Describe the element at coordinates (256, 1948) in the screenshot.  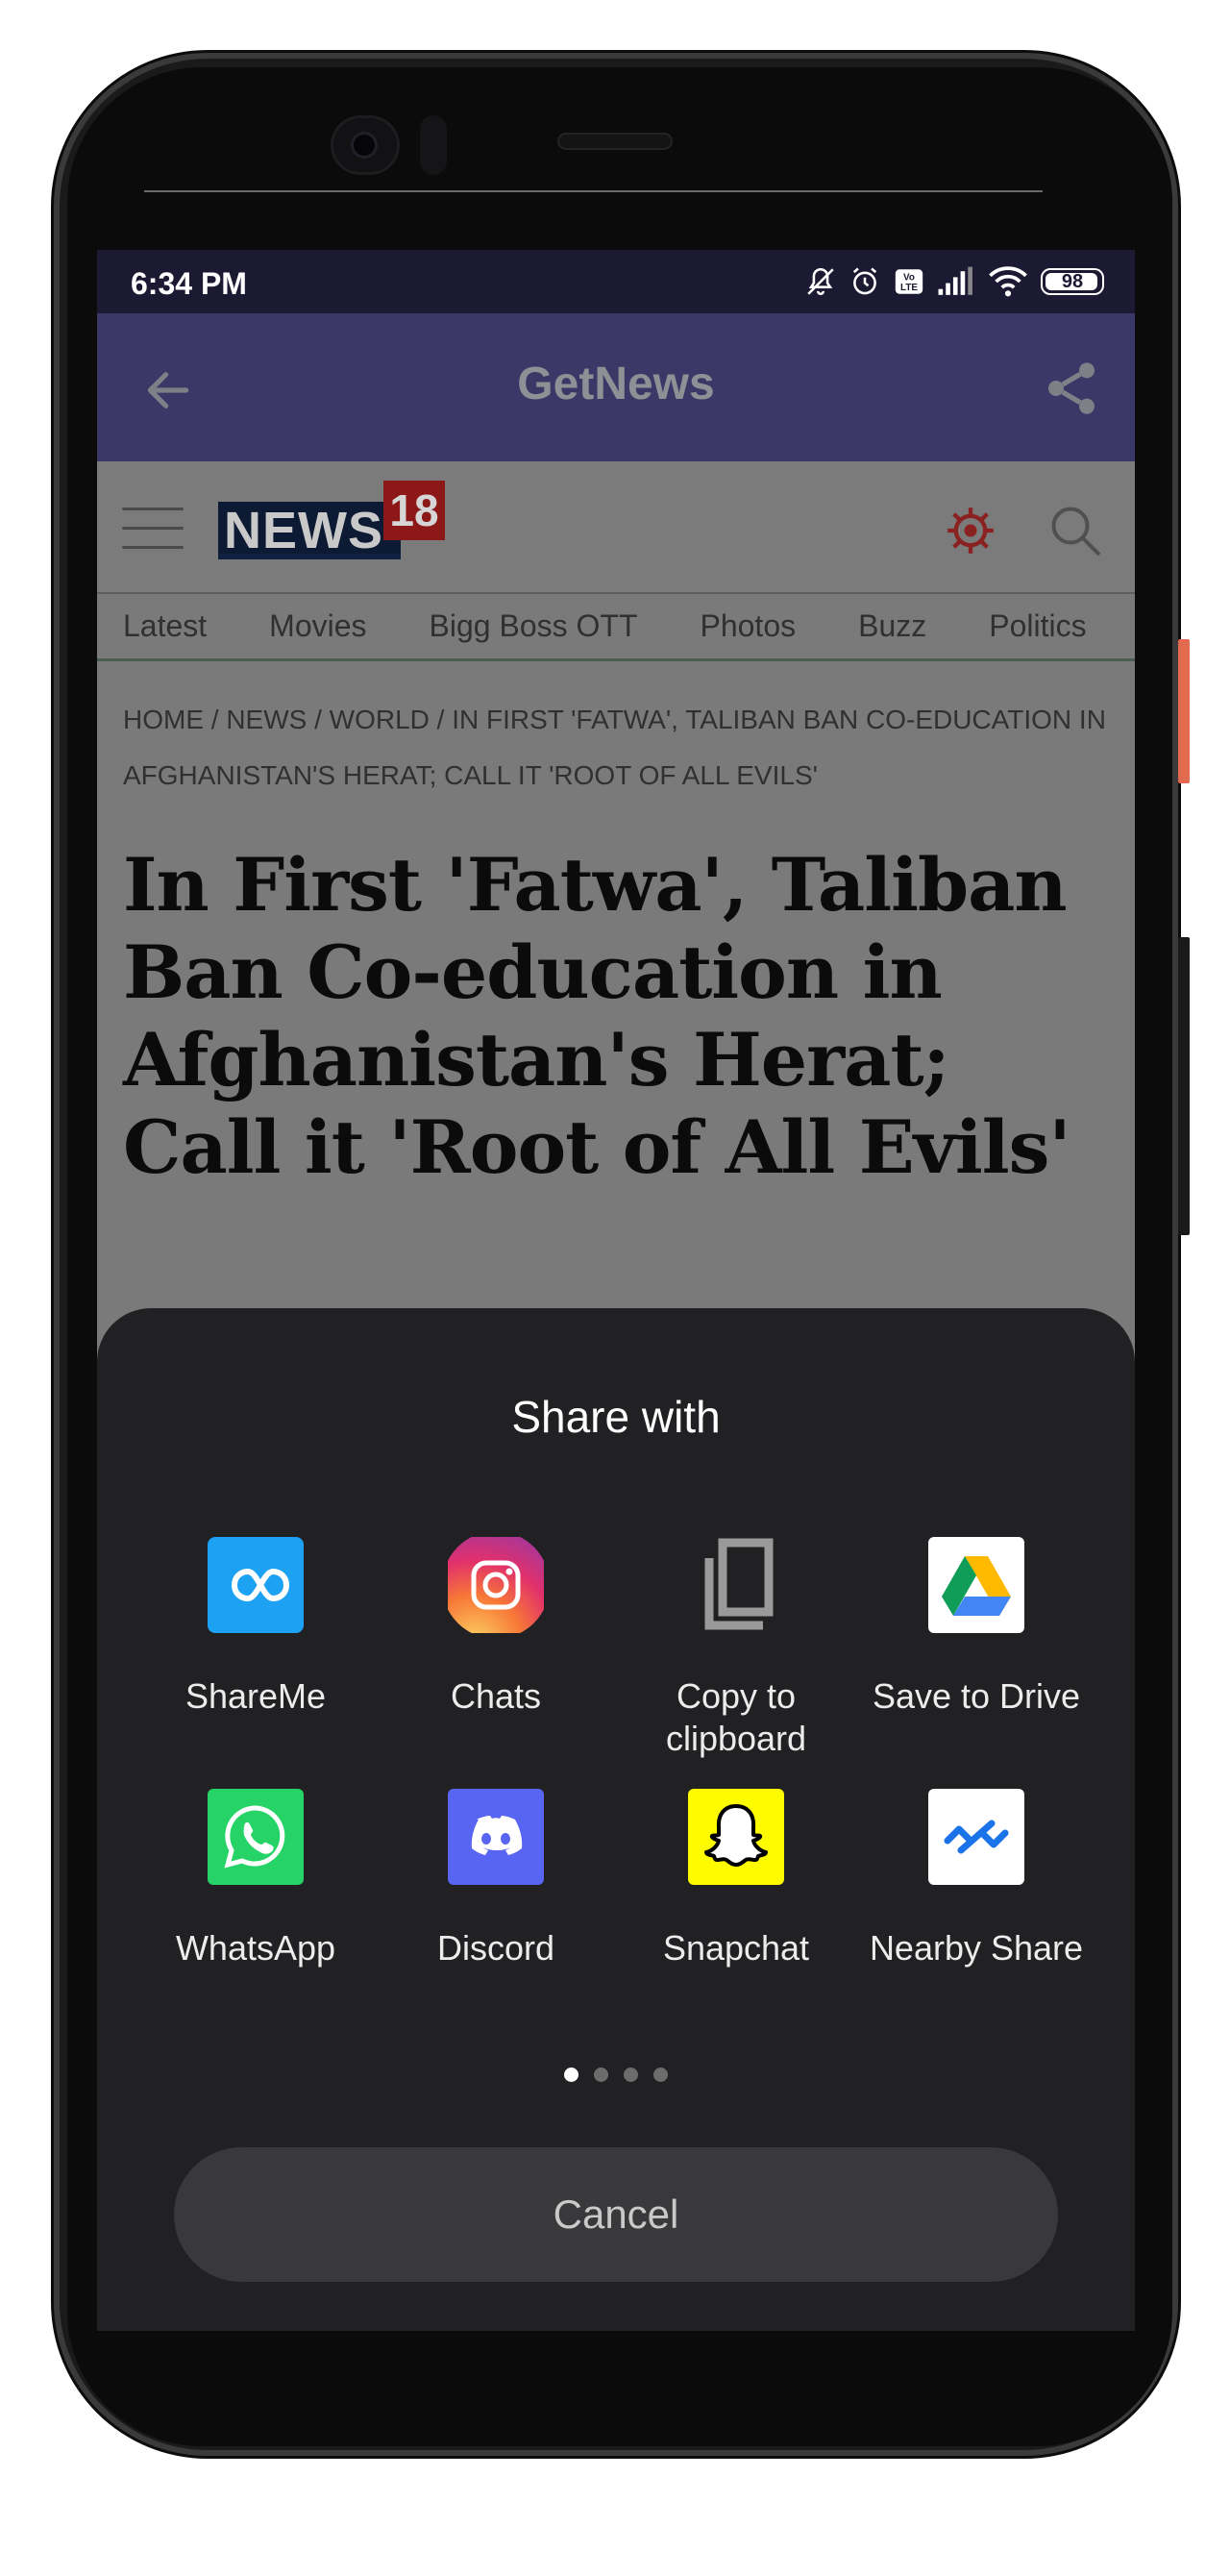
I see `share-label-whatsapp: WhatsApp` at that location.